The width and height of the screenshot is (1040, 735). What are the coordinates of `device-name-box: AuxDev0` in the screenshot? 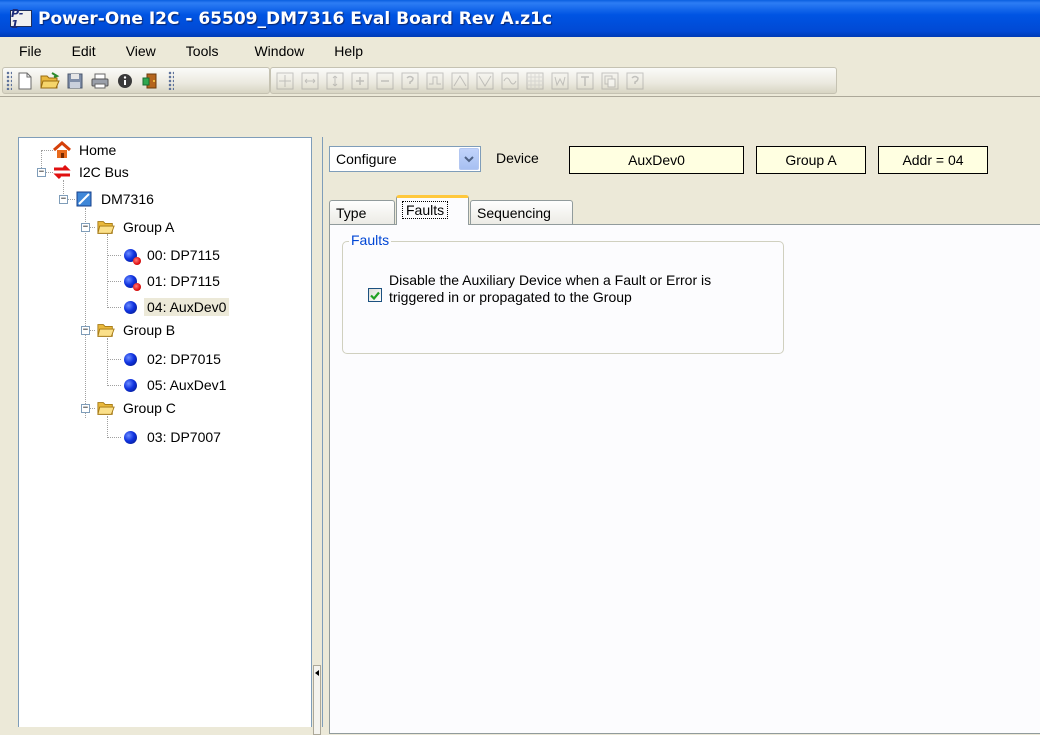 It's located at (656, 160).